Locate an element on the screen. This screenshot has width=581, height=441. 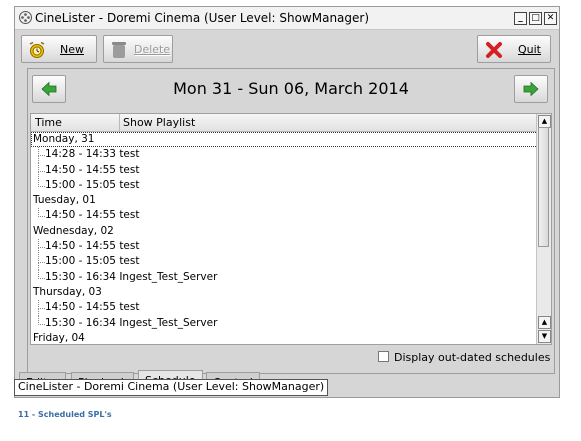
delete-button: Delete is located at coordinates (138, 49).